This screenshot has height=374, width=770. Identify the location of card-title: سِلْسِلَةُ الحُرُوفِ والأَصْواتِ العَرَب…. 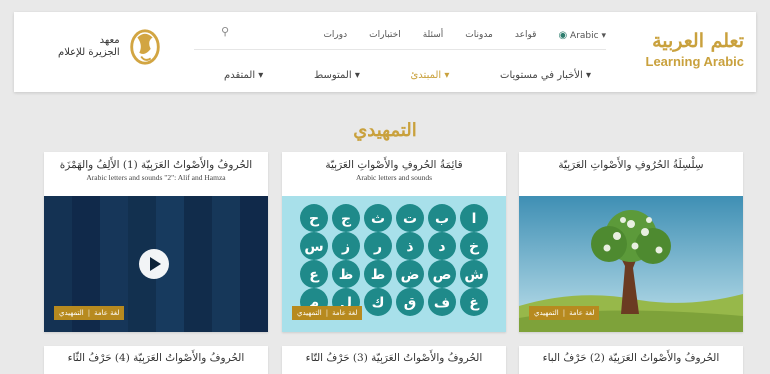
(631, 161).